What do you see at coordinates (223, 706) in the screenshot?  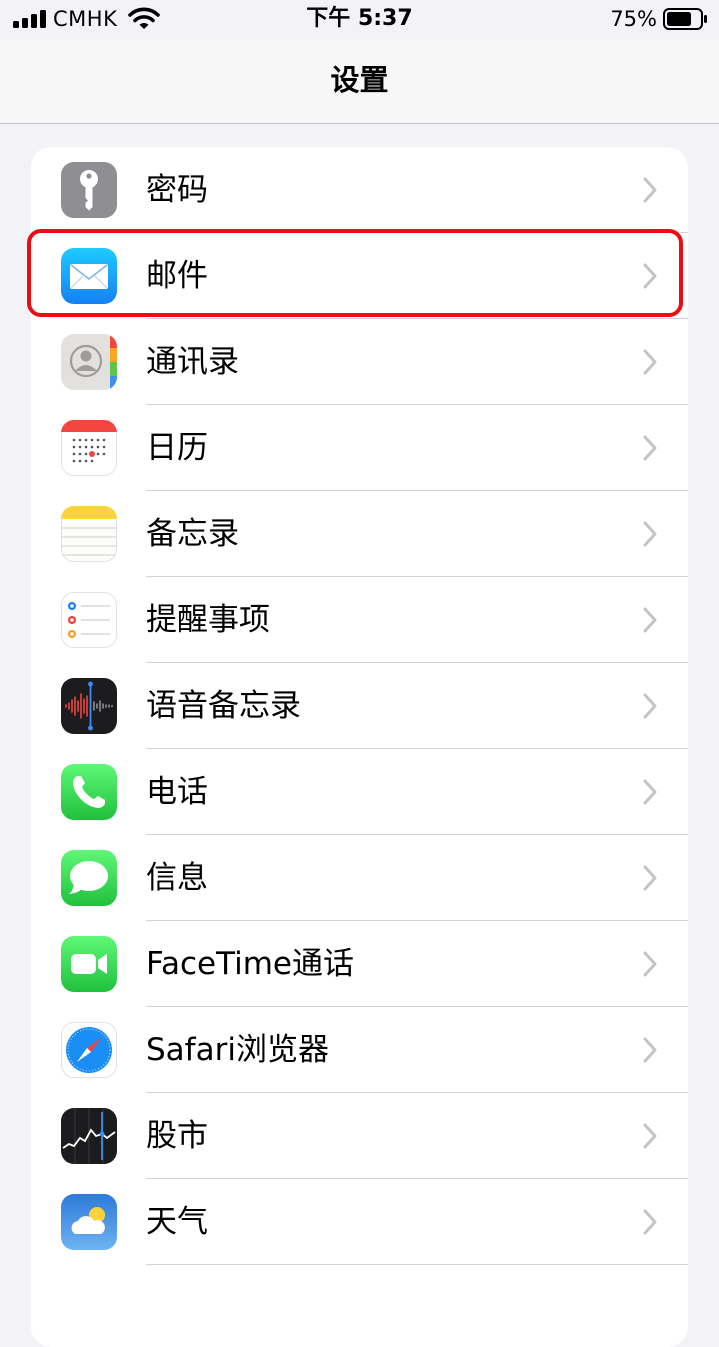 I see `settings-item-label: 语音备忘录` at bounding box center [223, 706].